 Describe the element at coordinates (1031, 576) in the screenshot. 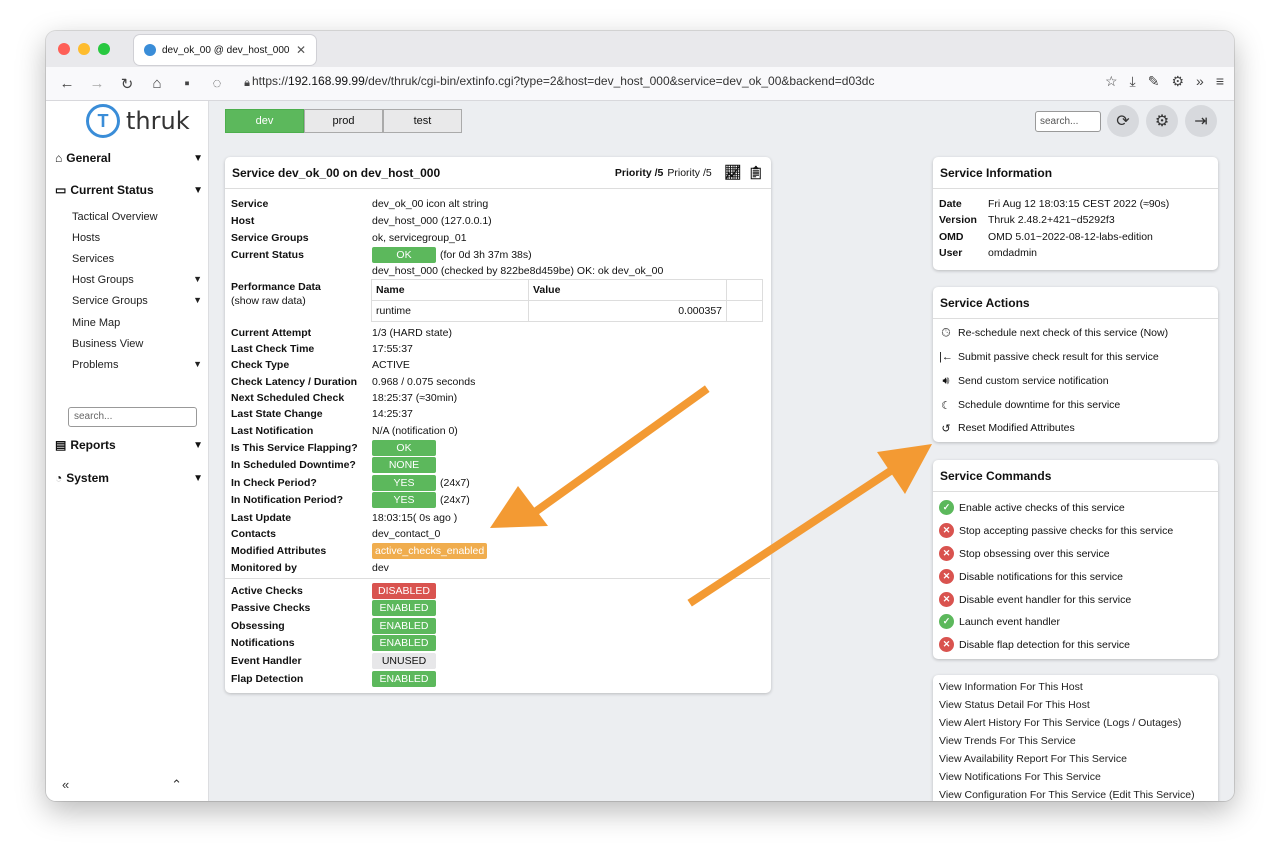

I see `command-disable-notifications: ✕ Disable notifications for this service` at that location.